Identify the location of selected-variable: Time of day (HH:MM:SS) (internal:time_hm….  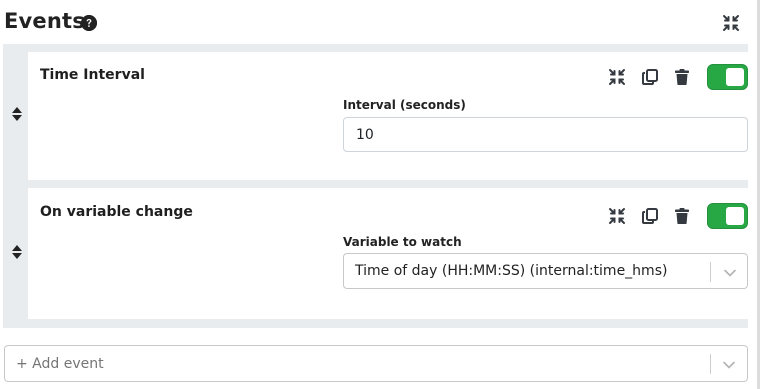
(511, 271).